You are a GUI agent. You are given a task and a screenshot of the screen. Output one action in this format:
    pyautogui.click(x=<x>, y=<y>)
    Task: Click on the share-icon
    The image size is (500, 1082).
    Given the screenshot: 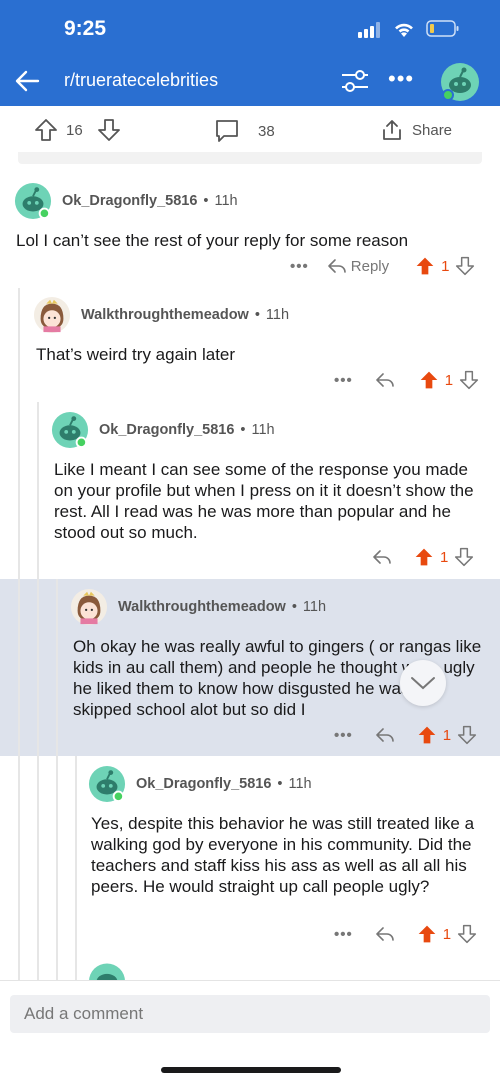 What is the action you would take?
    pyautogui.click(x=392, y=130)
    